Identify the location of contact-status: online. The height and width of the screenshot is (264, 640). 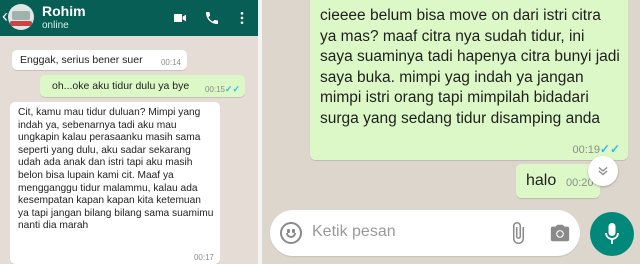
(55, 25).